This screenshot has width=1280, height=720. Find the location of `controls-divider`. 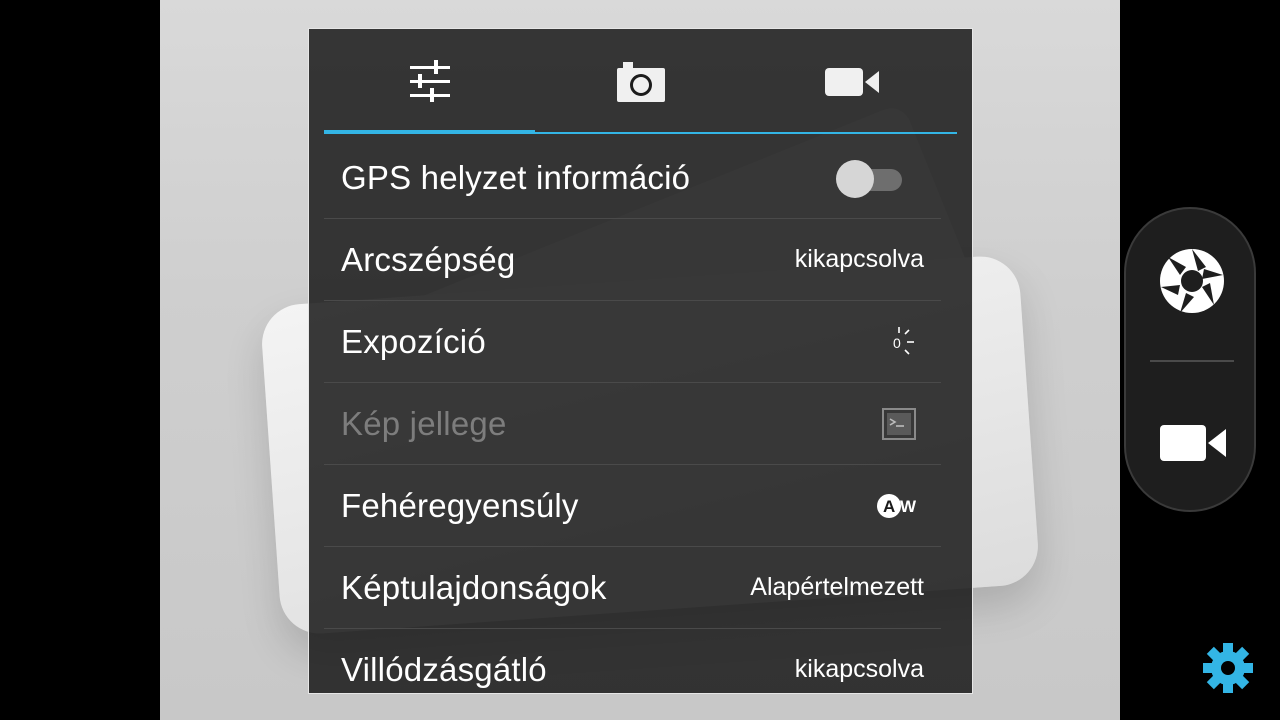

controls-divider is located at coordinates (1192, 361).